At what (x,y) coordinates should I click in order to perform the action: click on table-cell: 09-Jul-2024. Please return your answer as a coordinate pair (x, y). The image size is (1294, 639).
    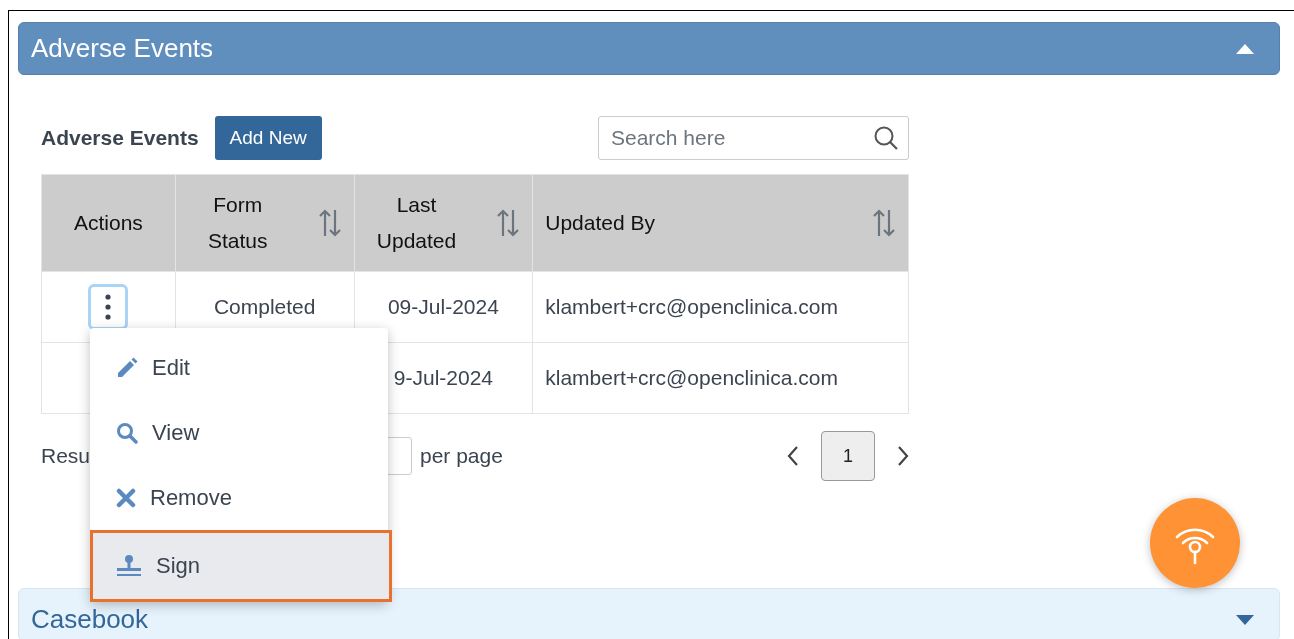
    Looking at the image, I should click on (443, 306).